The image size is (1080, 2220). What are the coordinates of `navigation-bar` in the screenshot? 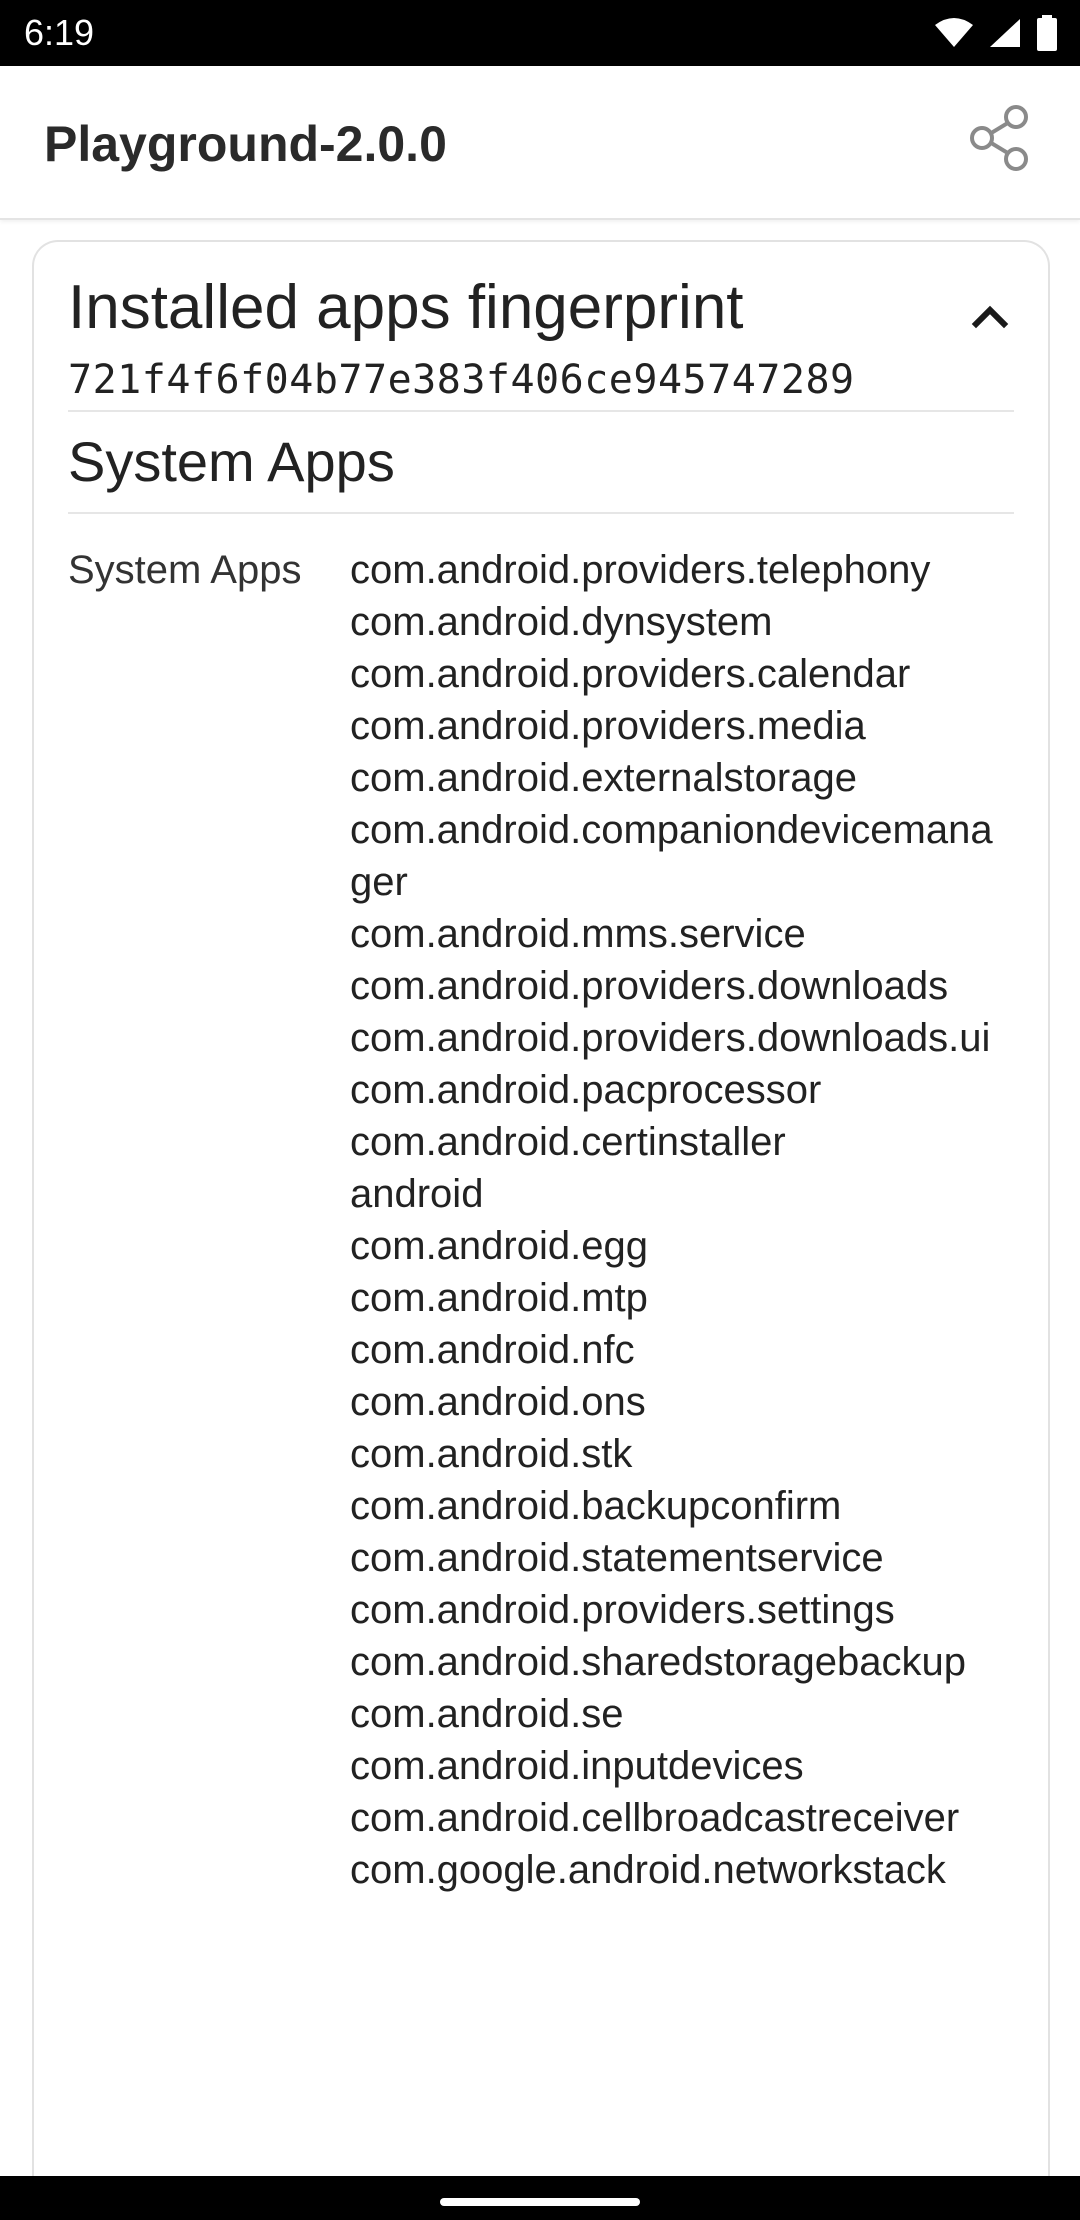 It's located at (540, 2198).